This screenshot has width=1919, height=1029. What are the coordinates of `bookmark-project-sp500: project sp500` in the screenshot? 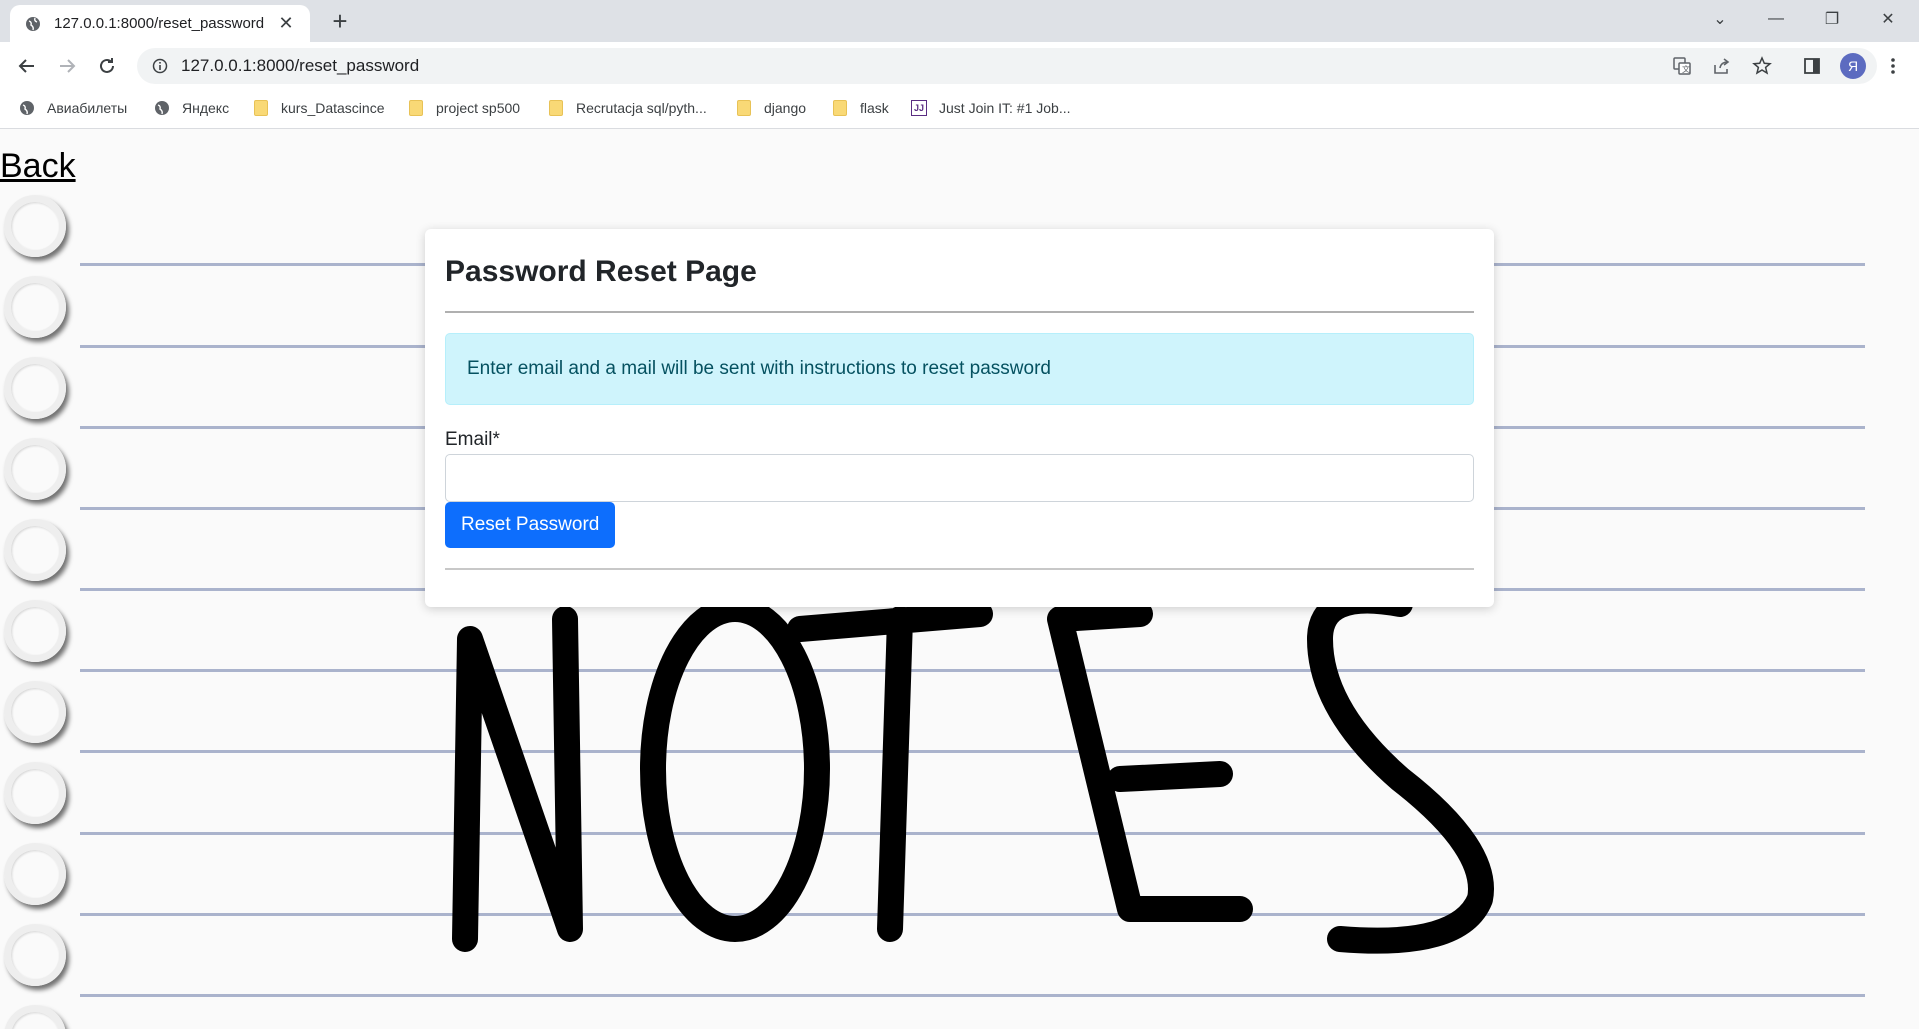 It's located at (464, 108).